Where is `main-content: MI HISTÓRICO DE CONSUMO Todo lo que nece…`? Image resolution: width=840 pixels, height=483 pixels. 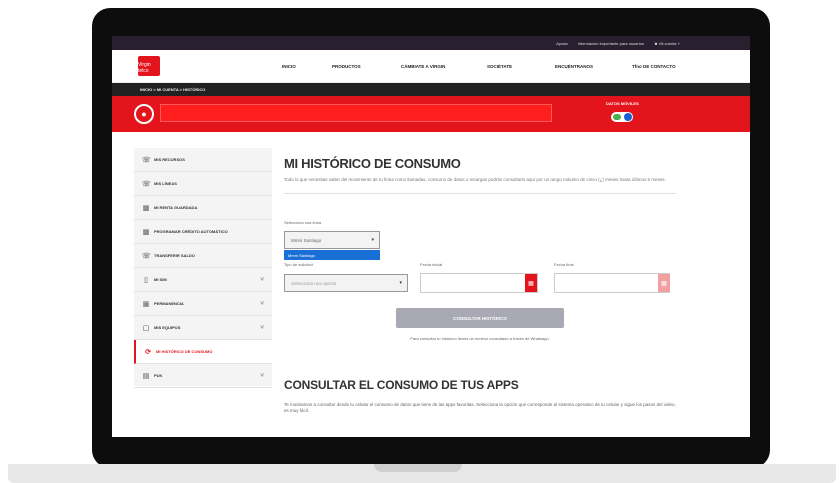
main-content: MI HISTÓRICO DE CONSUMO Todo lo que nece… is located at coordinates (480, 175).